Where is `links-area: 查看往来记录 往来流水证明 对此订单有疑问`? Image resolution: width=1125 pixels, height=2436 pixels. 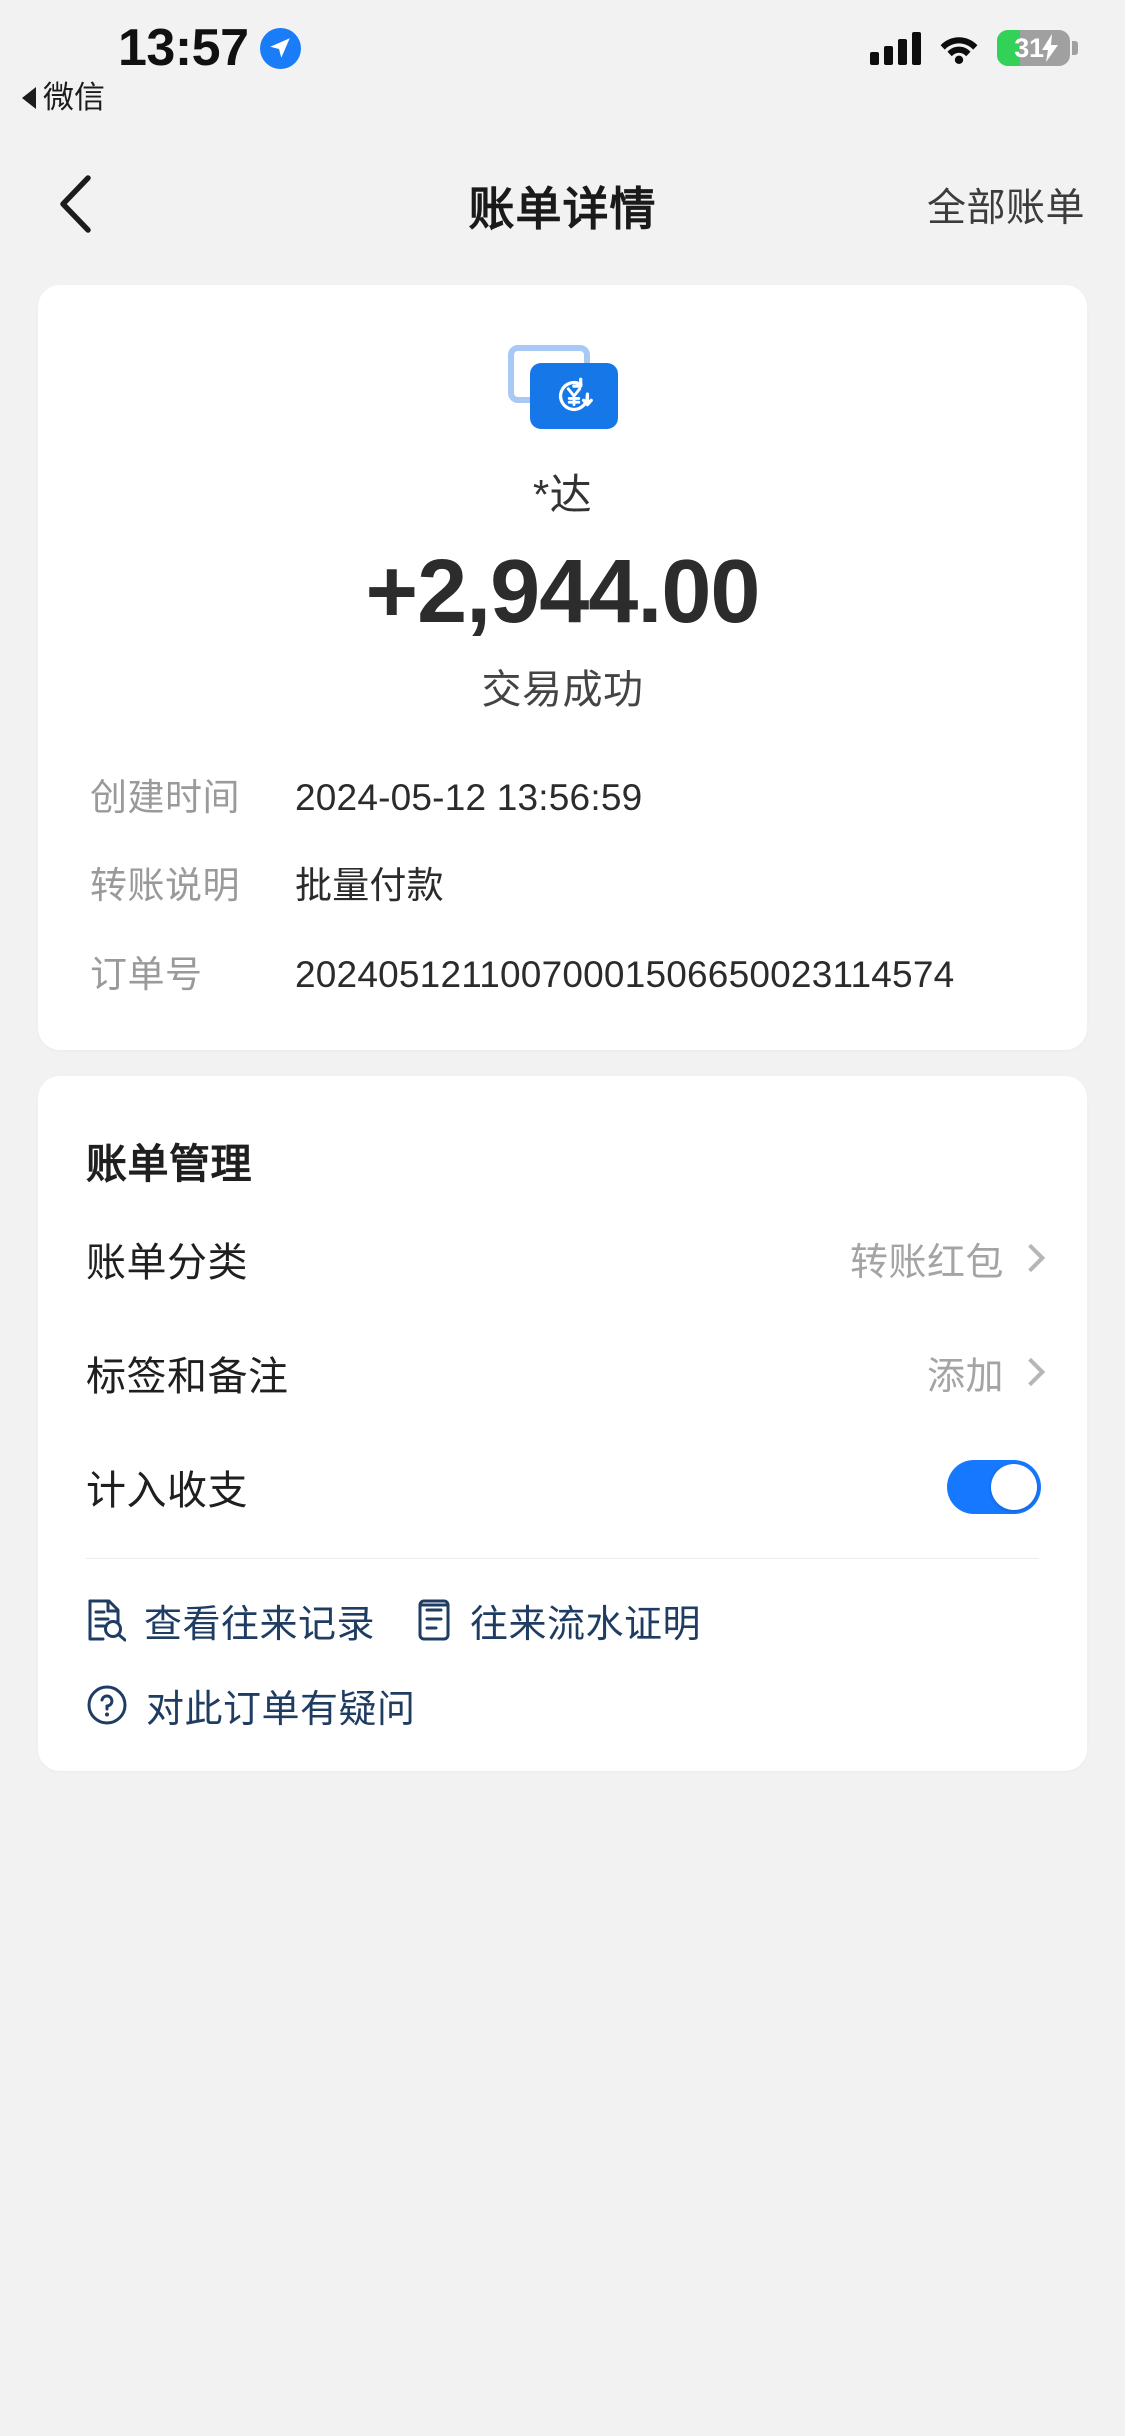
links-area: 查看往来记录 往来流水证明 对此订单有疑问 is located at coordinates (562, 1646).